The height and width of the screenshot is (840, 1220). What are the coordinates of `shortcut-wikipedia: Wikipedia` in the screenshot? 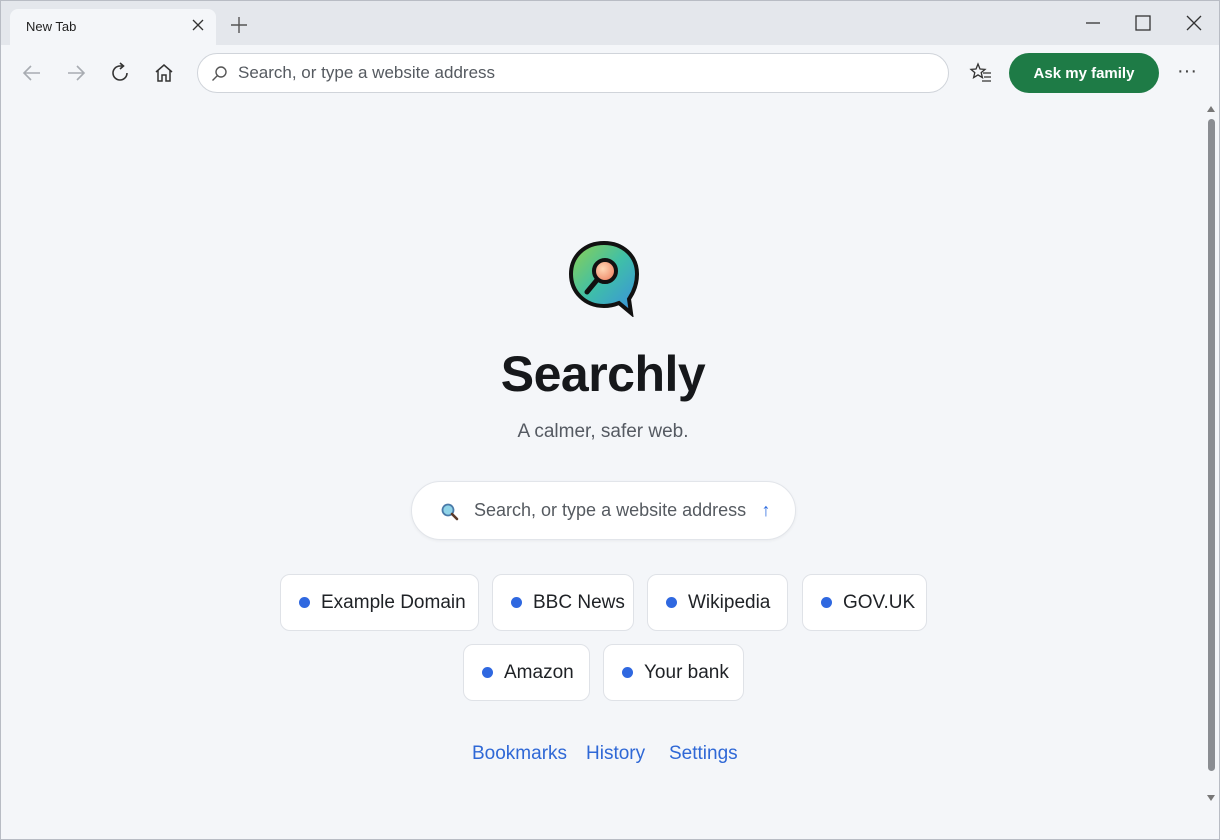 It's located at (717, 602).